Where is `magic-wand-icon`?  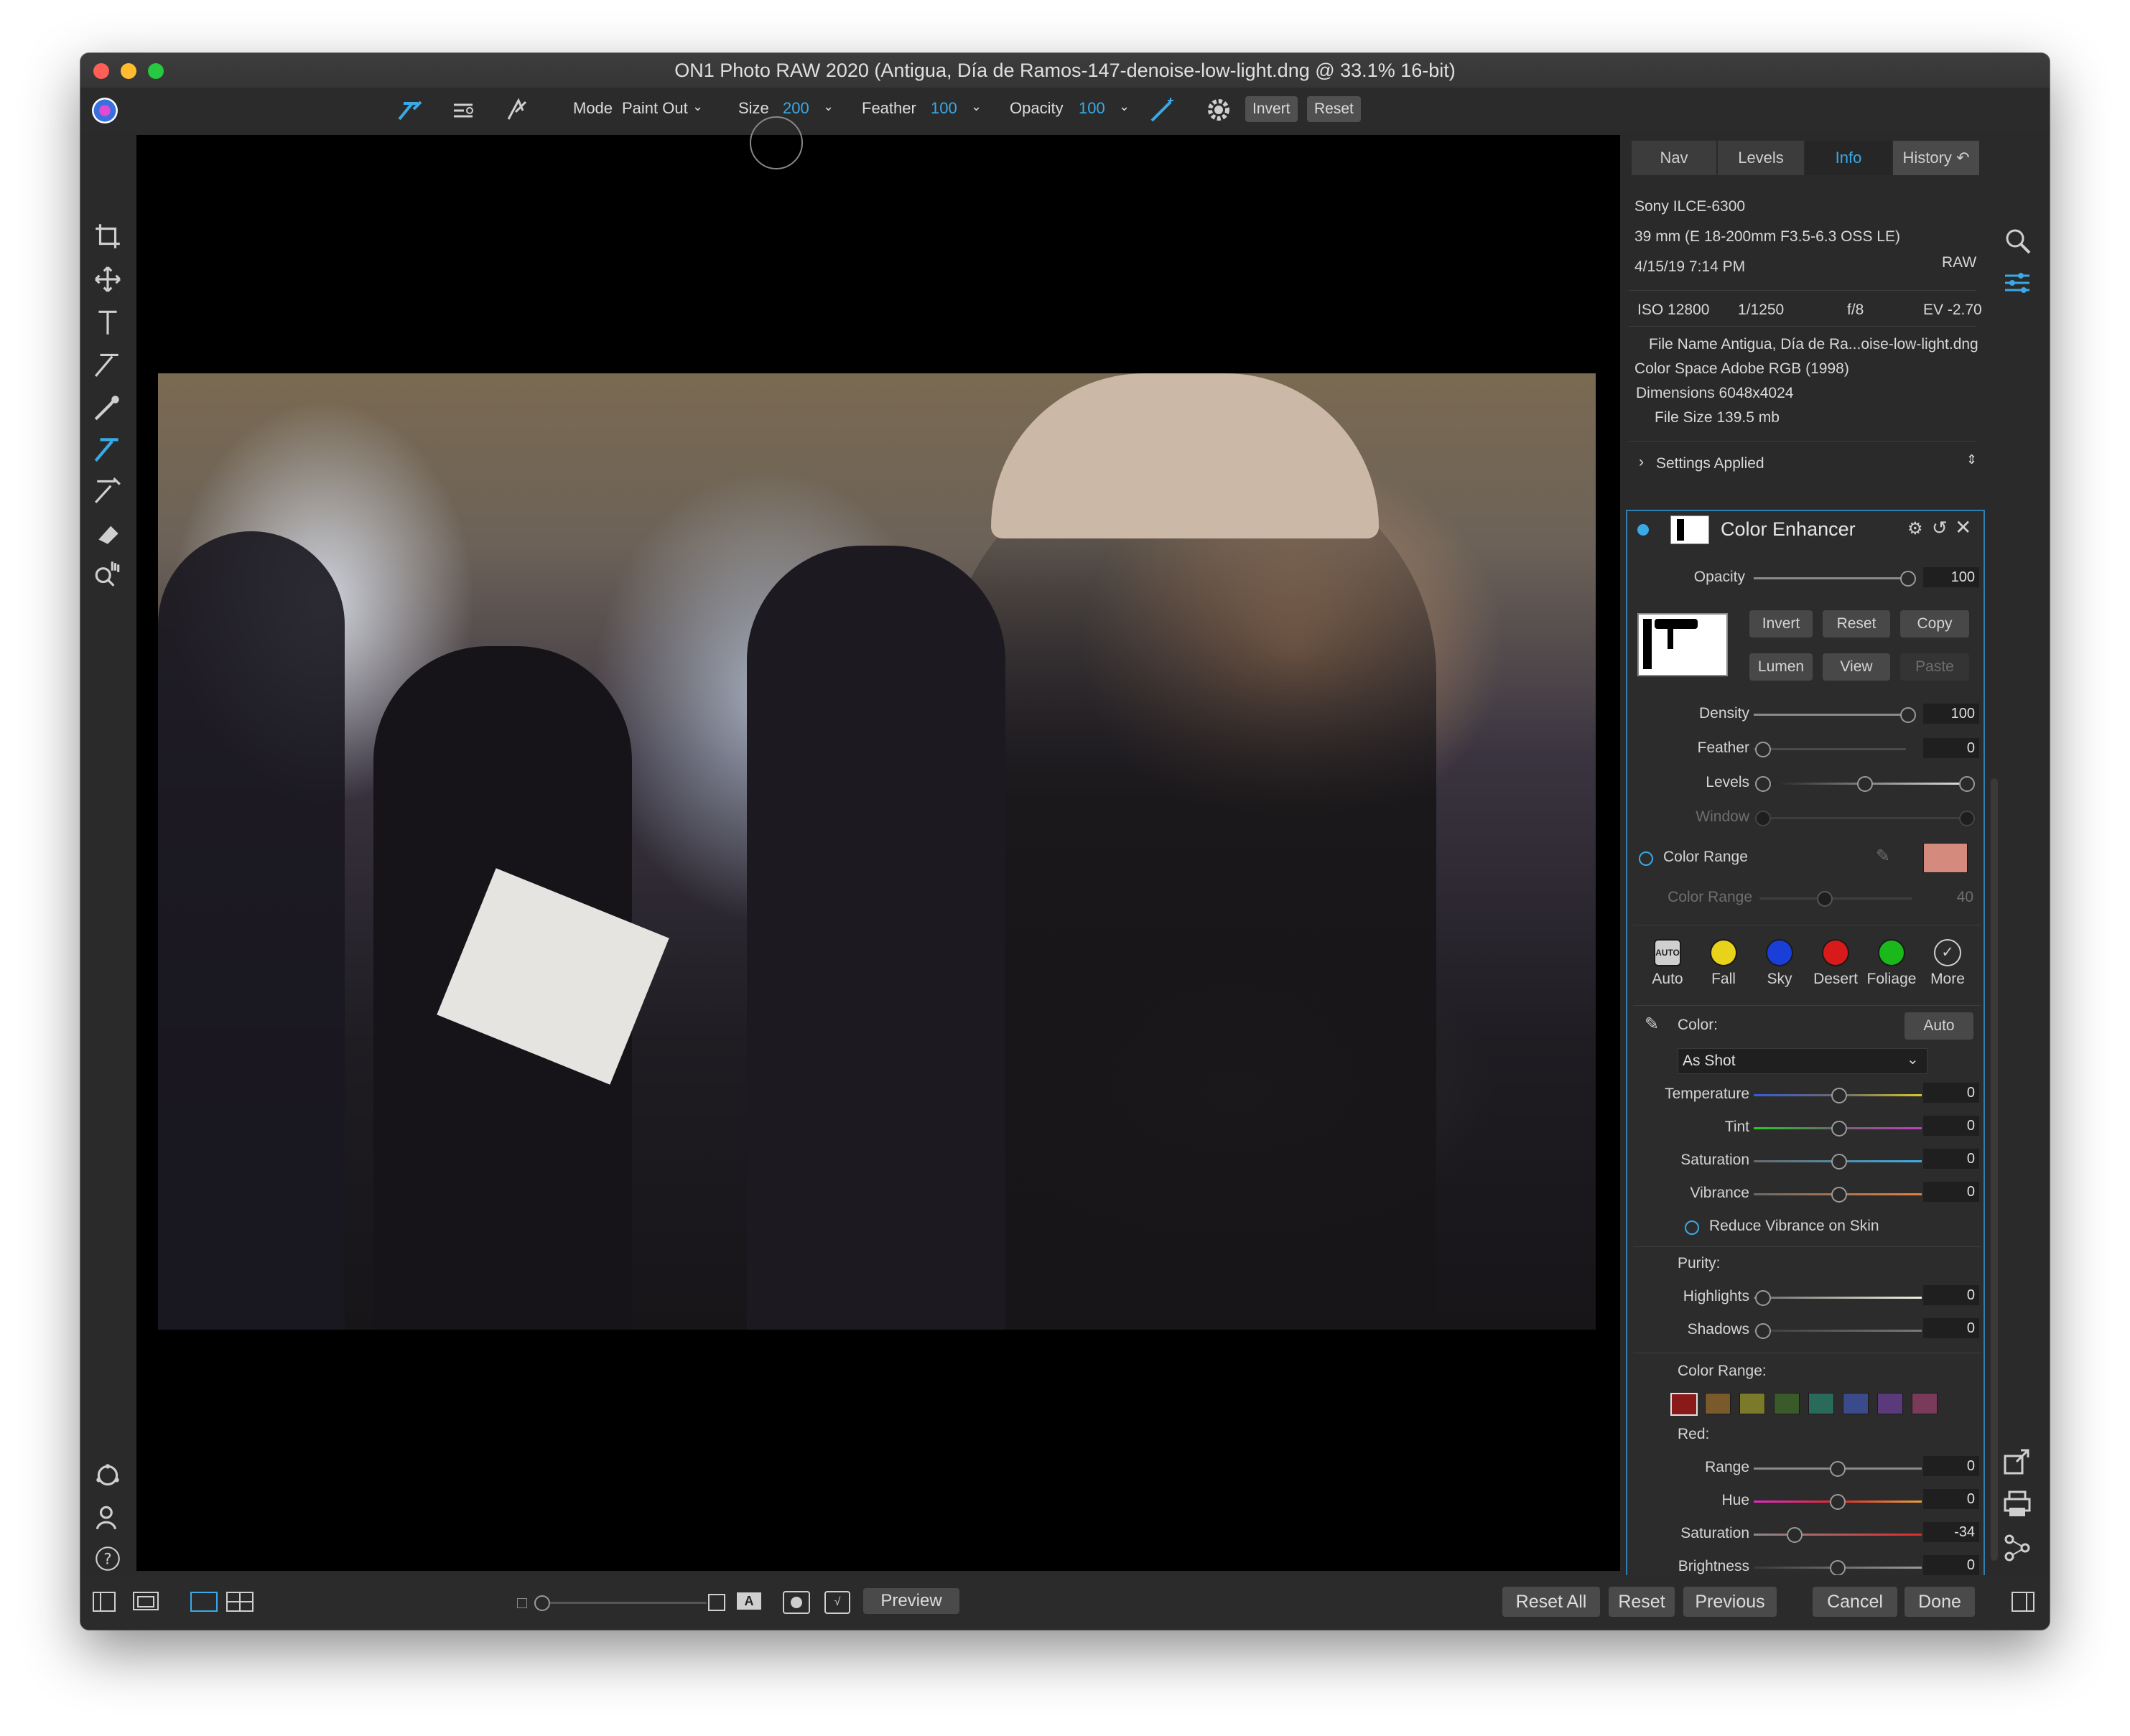
magic-wand-icon is located at coordinates (1162, 109).